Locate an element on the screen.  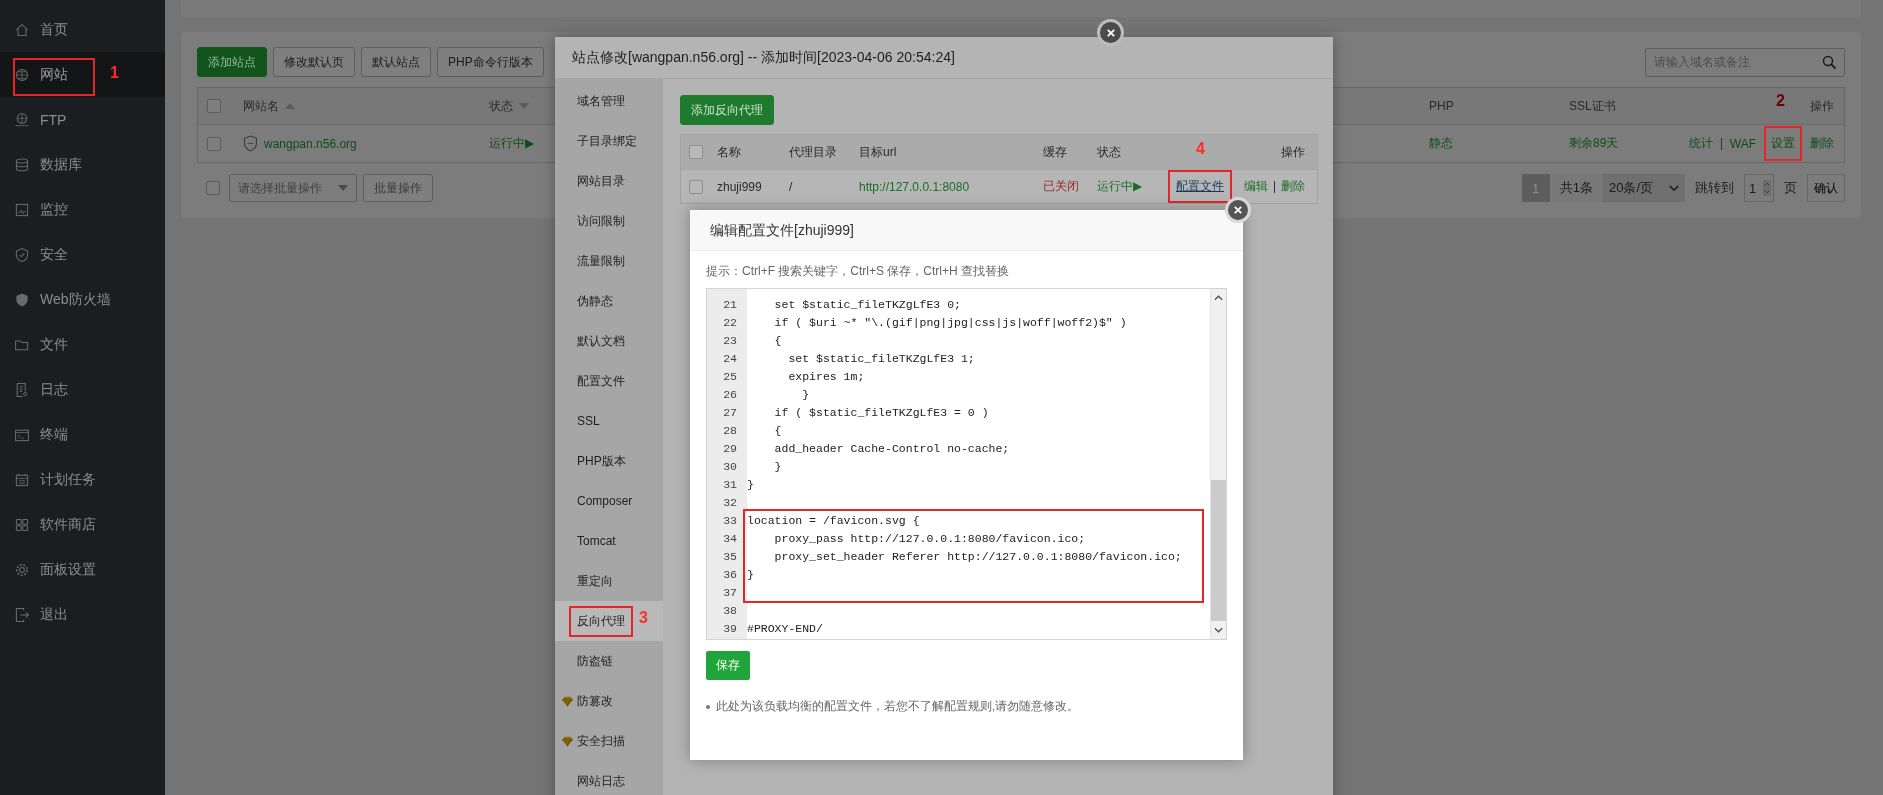
line-number: 33 is located at coordinates (730, 520).